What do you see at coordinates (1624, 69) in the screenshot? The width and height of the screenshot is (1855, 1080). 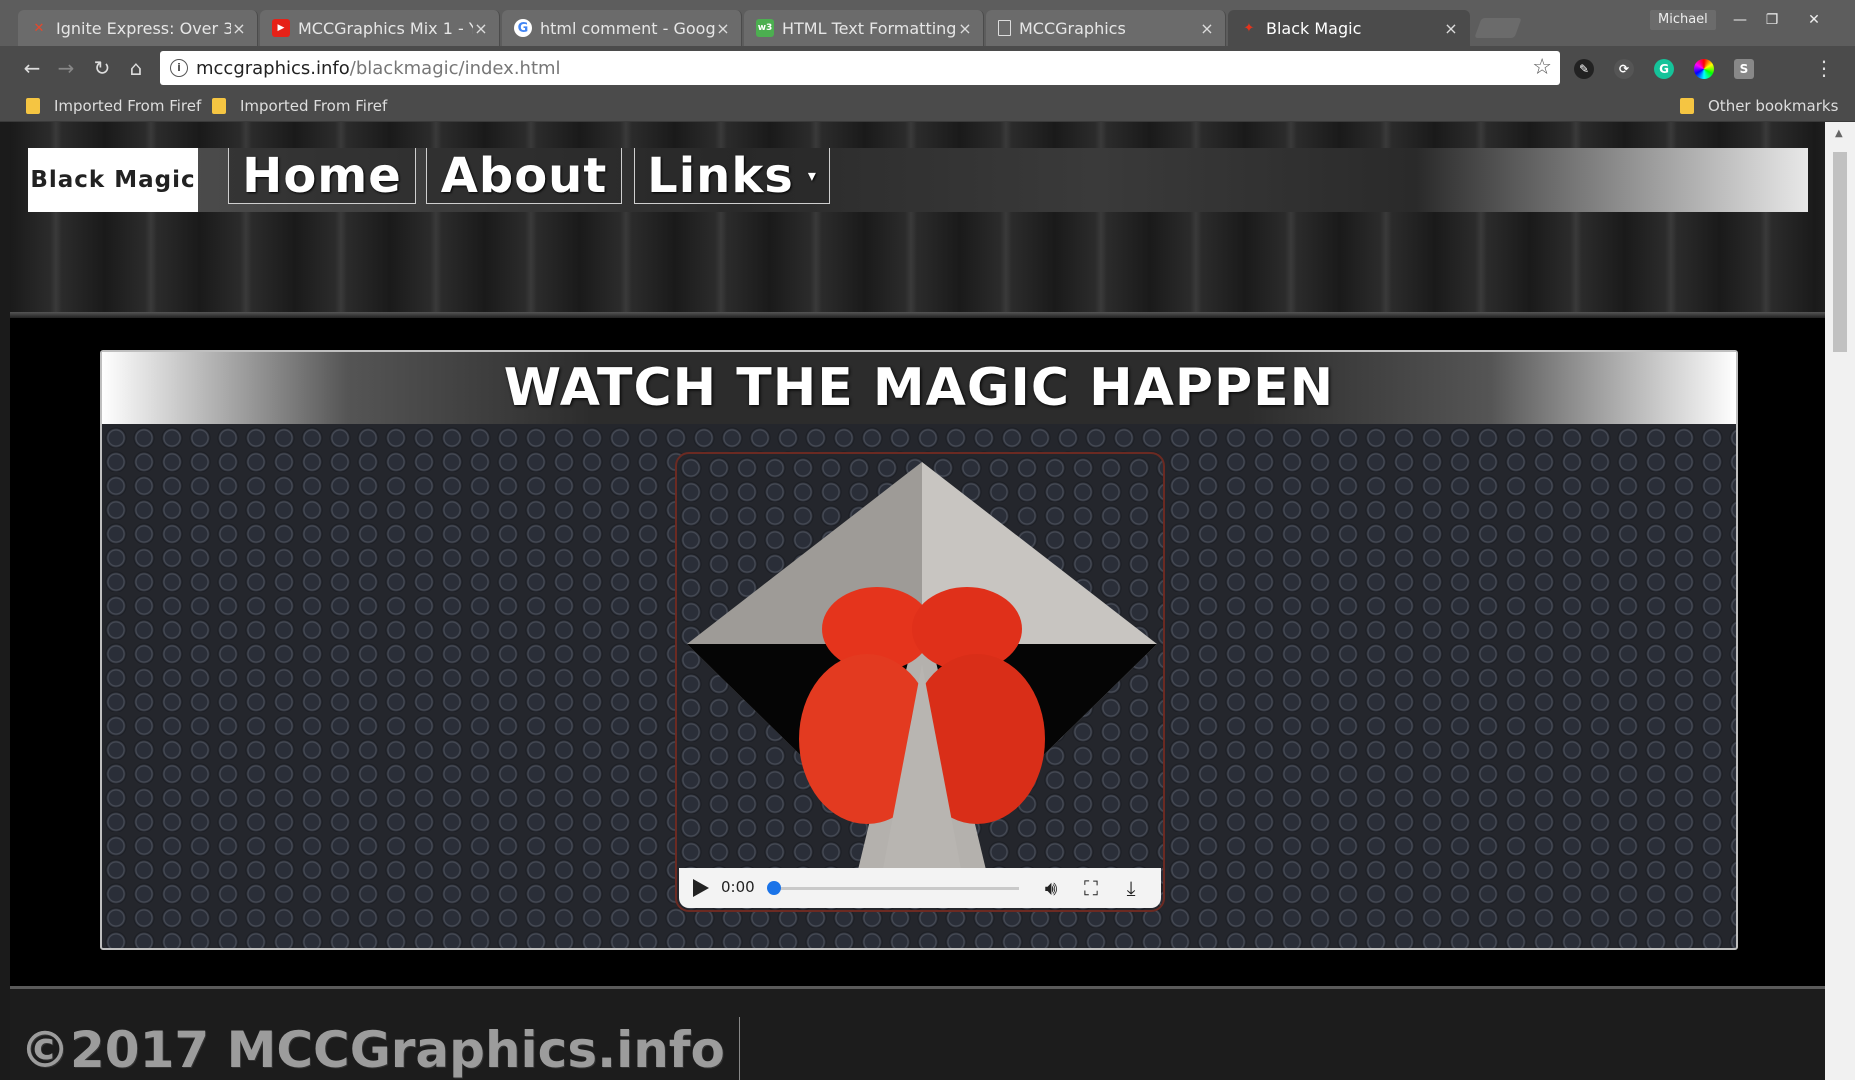 I see `extension-sync-icon: ⟳` at bounding box center [1624, 69].